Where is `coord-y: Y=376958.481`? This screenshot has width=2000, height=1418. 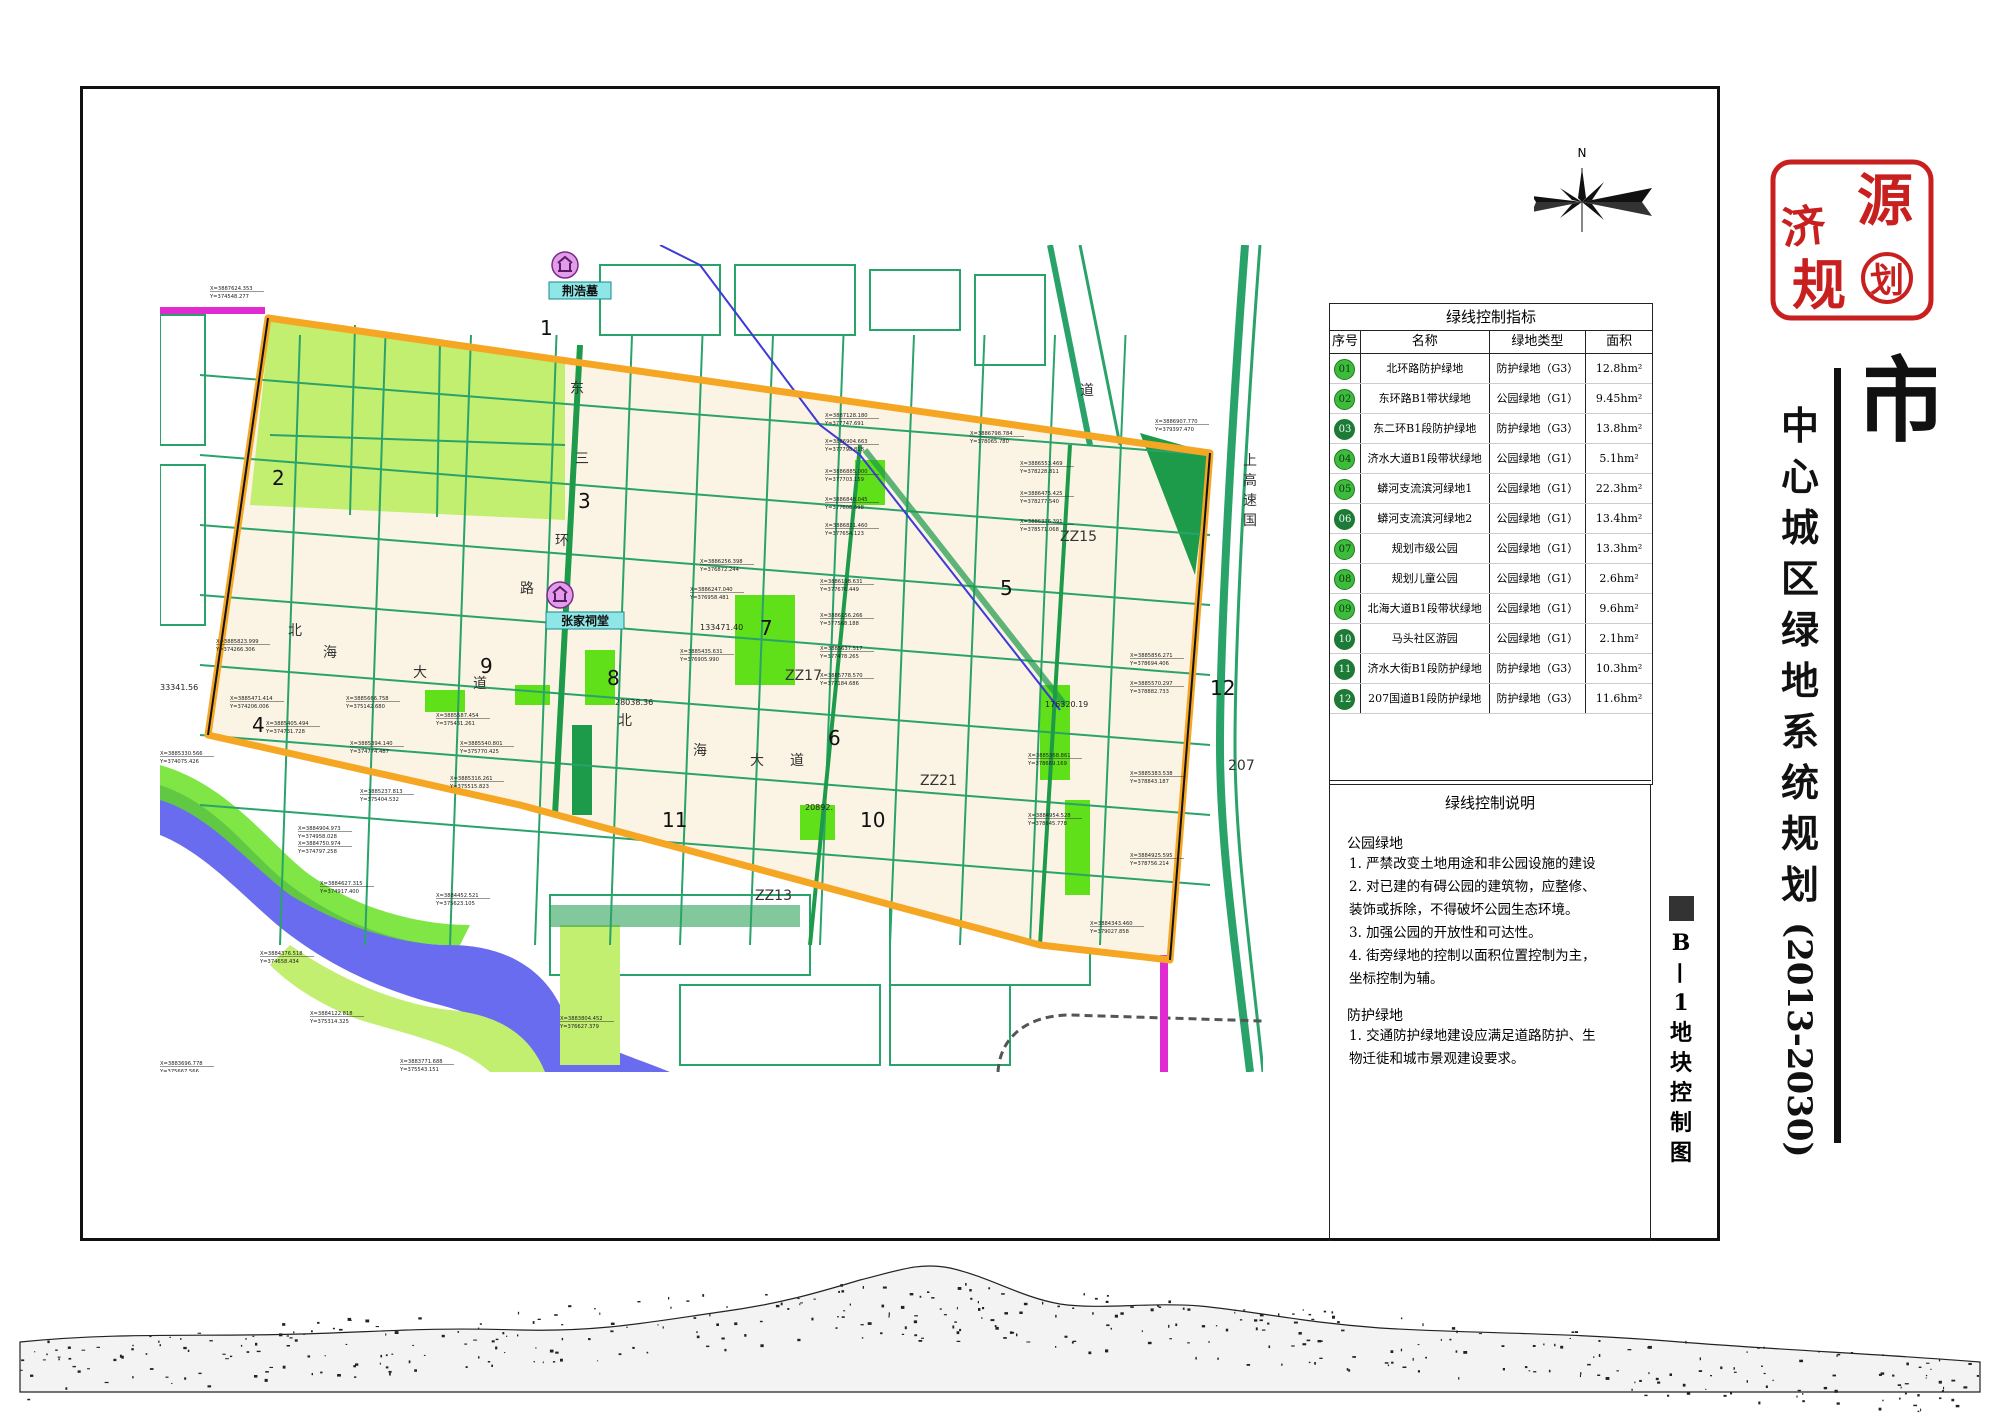
coord-y: Y=376958.481 is located at coordinates (709, 598).